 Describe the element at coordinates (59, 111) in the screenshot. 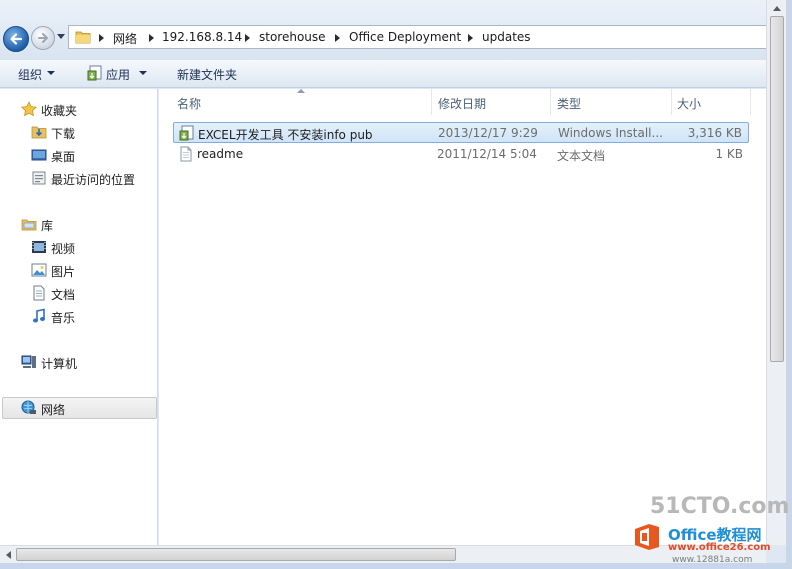

I see `nav-favorites-label: 收藏夹` at that location.